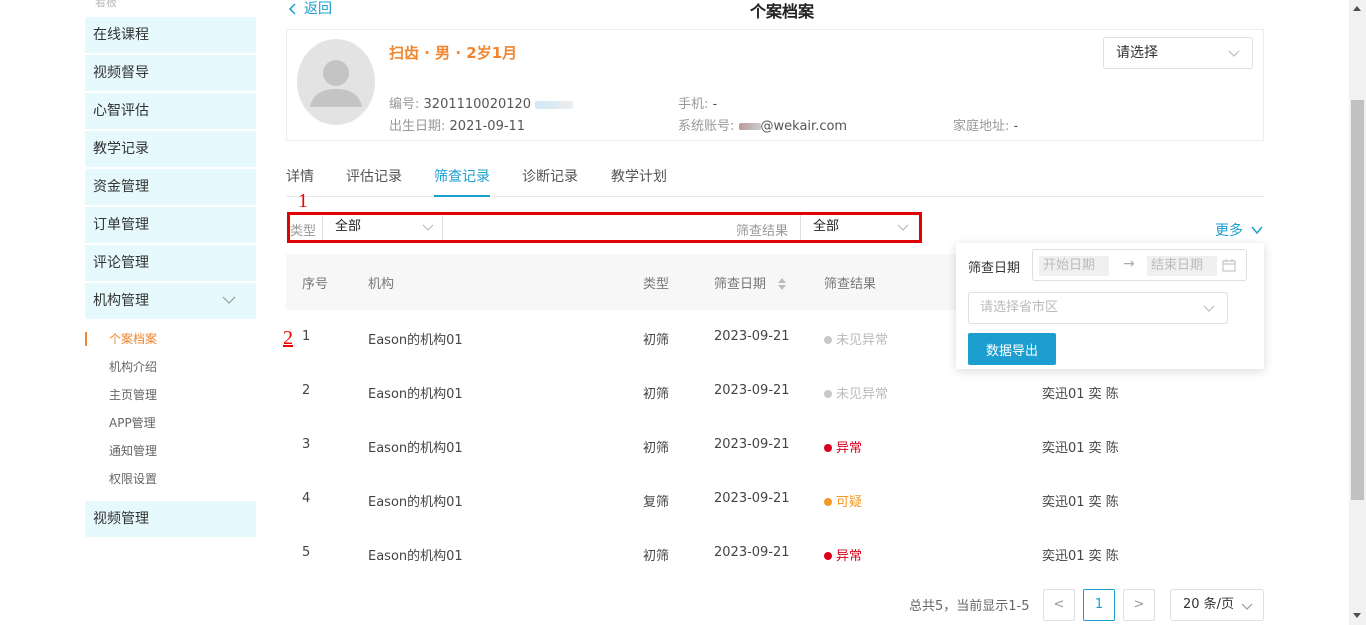 Image resolution: width=1366 pixels, height=625 pixels. What do you see at coordinates (374, 181) in the screenshot?
I see `tab-assessment-records: 评估记录` at bounding box center [374, 181].